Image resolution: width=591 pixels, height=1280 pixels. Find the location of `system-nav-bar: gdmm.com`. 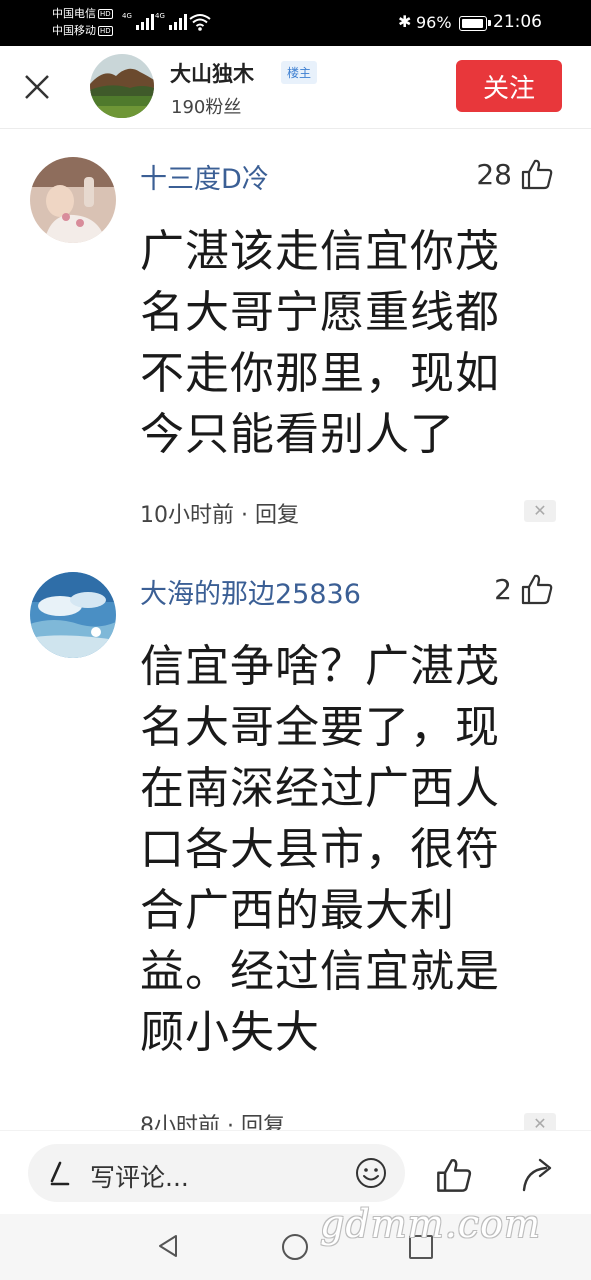

system-nav-bar: gdmm.com is located at coordinates (295, 1241).